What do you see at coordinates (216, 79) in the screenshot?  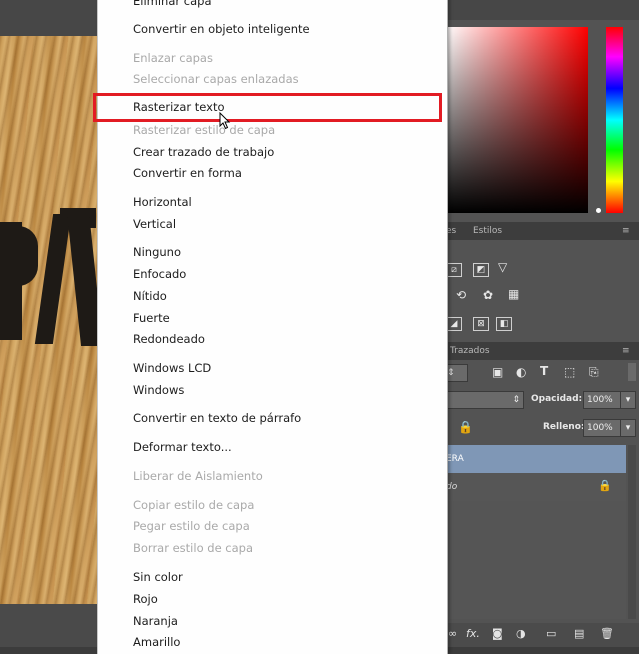 I see `menu-item-seleccionar-capas-enlazadas: Seleccionar capas enlazadas` at bounding box center [216, 79].